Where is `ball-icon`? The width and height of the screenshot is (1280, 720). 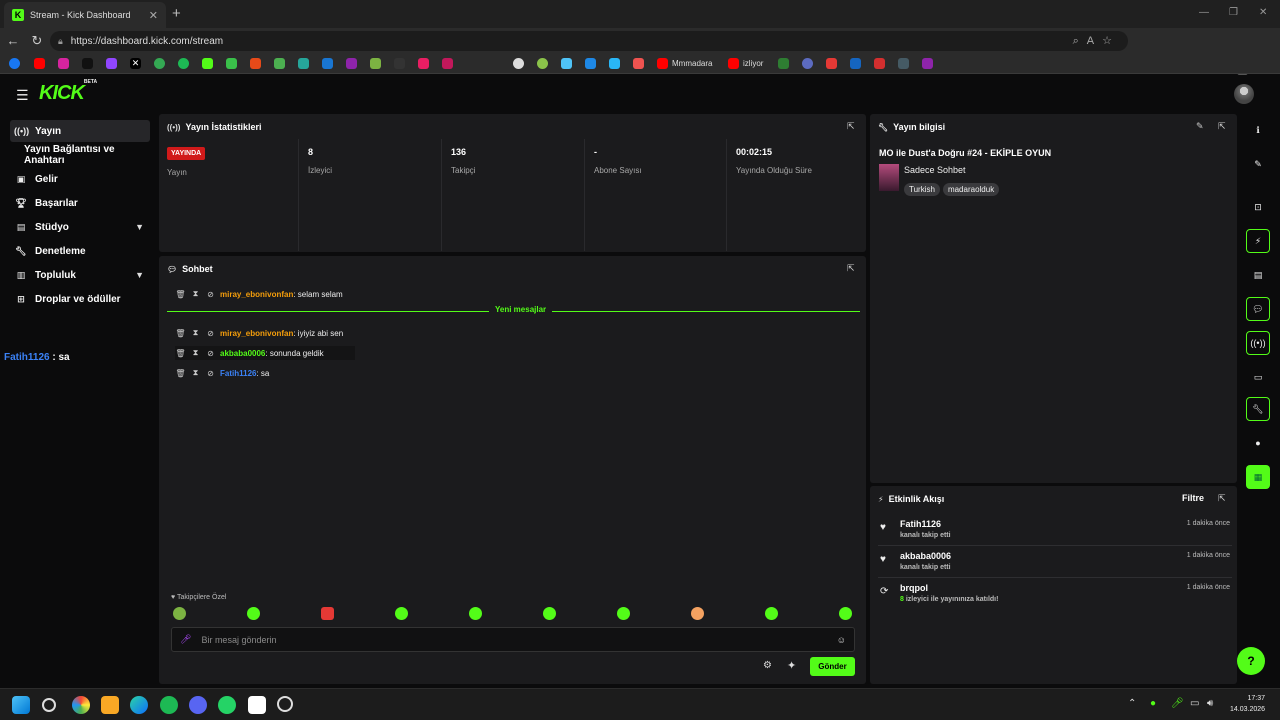 ball-icon is located at coordinates (518, 63).